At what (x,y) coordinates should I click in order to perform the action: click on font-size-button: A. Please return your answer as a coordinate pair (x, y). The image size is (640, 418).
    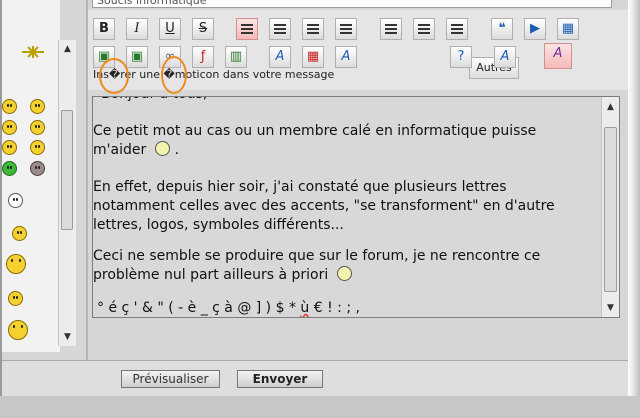
    Looking at the image, I should click on (346, 57).